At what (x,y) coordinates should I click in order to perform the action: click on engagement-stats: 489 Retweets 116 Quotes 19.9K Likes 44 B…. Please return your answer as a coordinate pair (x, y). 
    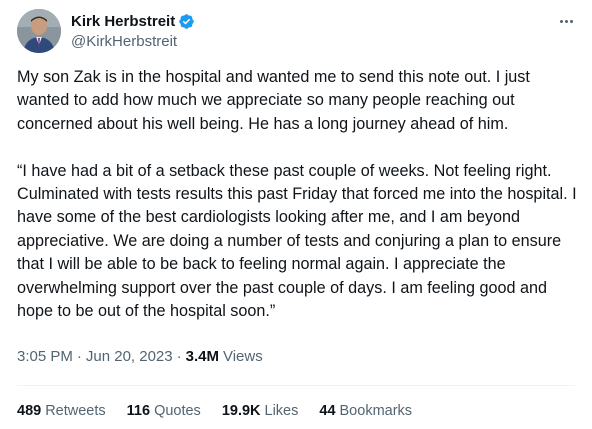
    Looking at the image, I should click on (225, 411).